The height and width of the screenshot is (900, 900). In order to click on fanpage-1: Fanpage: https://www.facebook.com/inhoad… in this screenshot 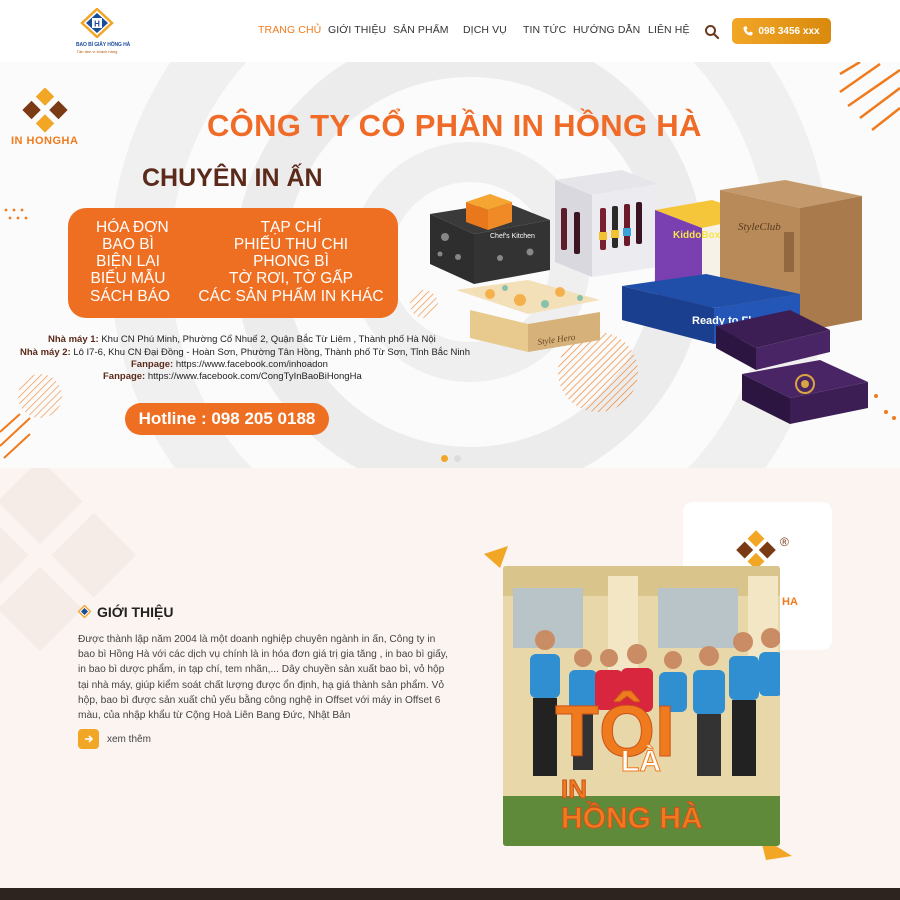, I will do `click(229, 365)`.